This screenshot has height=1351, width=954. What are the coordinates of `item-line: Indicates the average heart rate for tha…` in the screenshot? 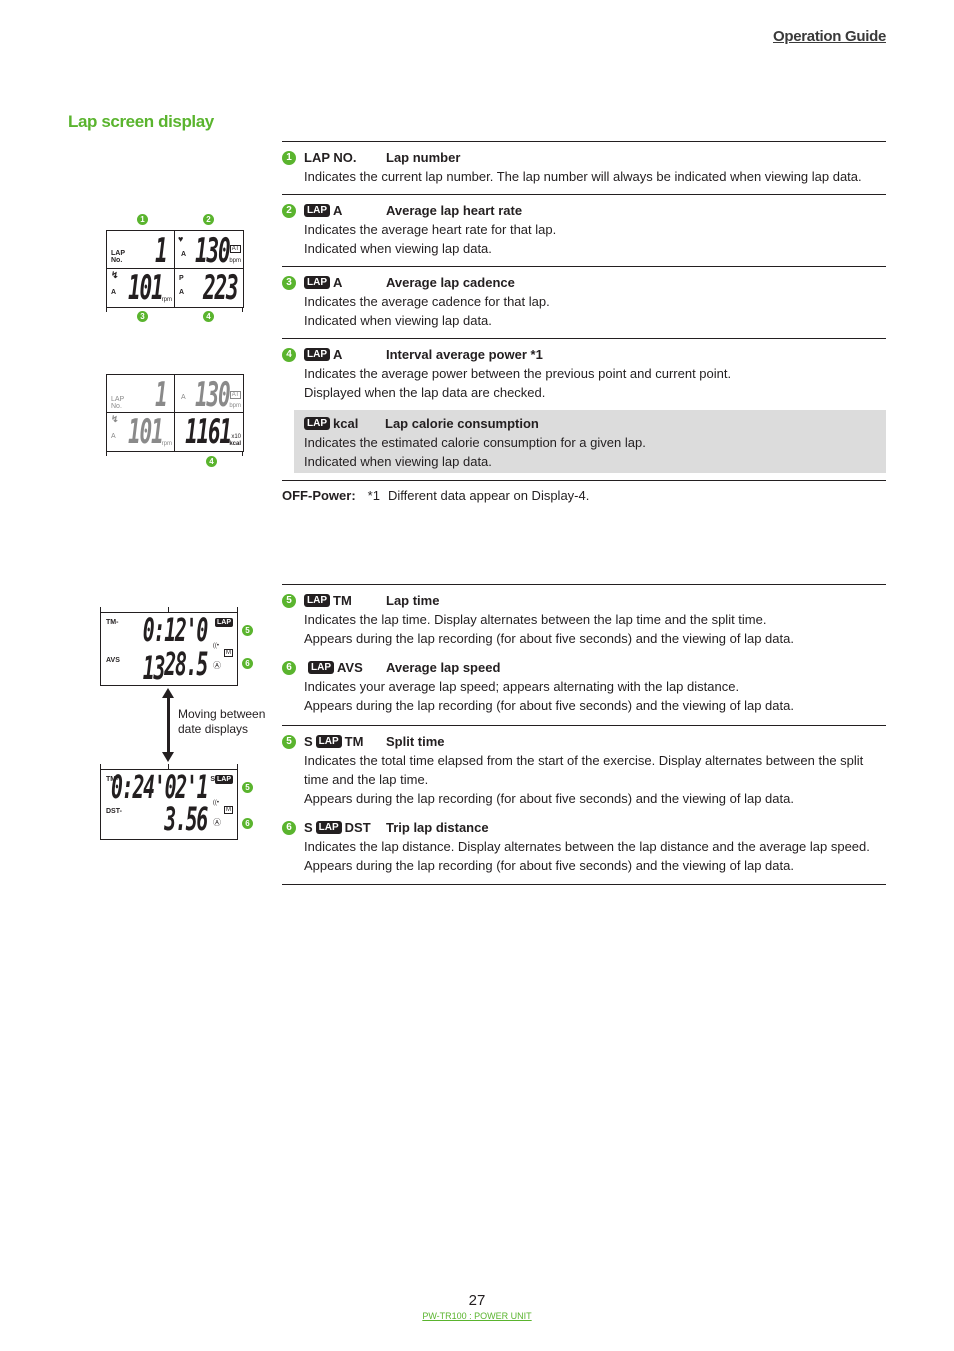 It's located at (430, 229).